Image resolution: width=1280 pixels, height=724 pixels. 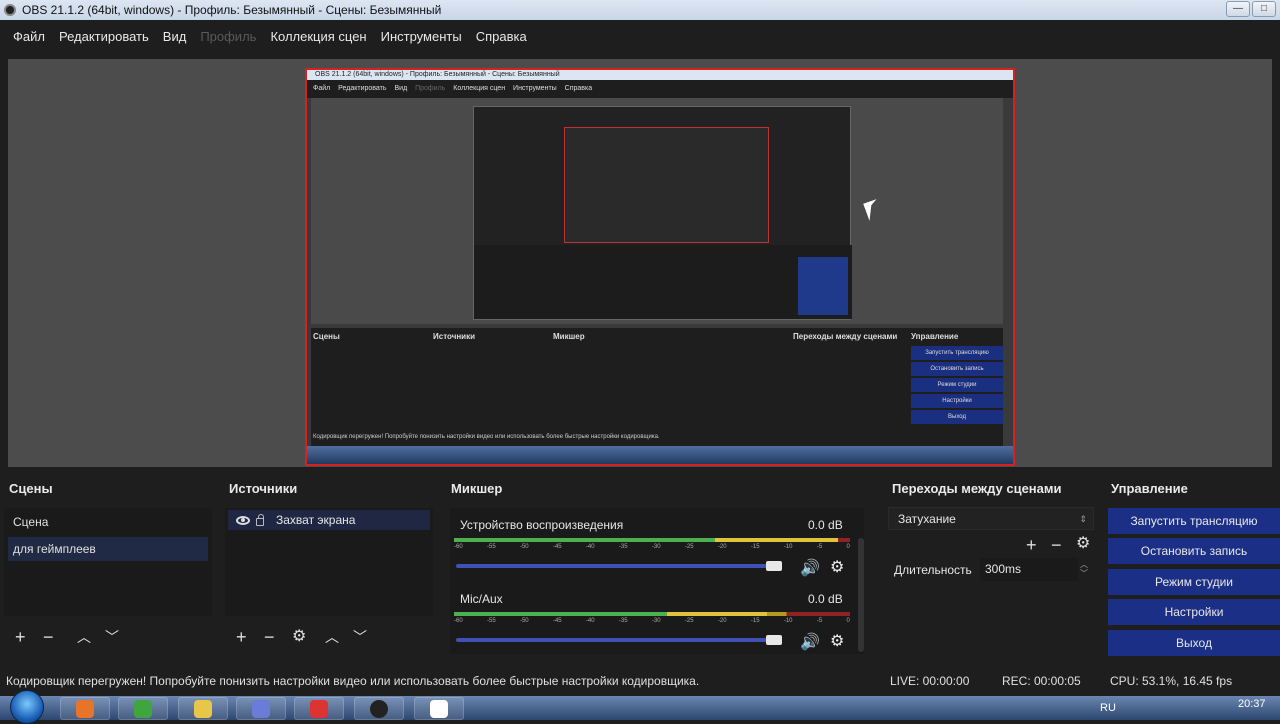 I want to click on menu-scene-collection: Коллекция сцен, so click(x=318, y=36).